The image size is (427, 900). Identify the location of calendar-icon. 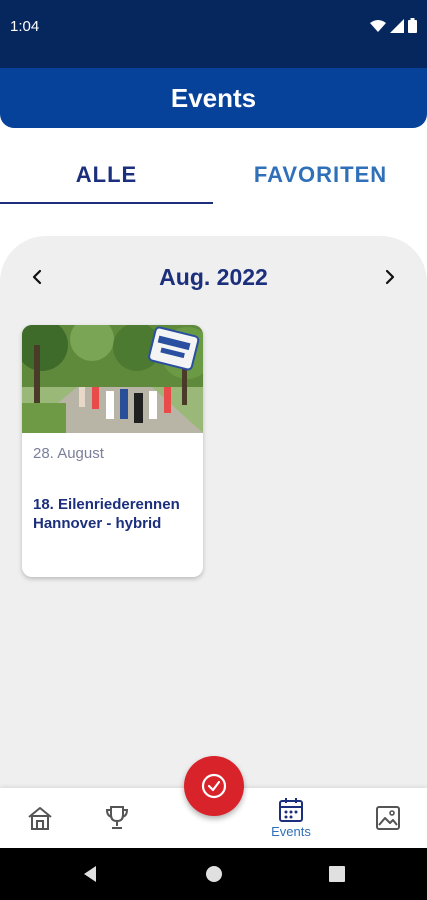
(291, 810).